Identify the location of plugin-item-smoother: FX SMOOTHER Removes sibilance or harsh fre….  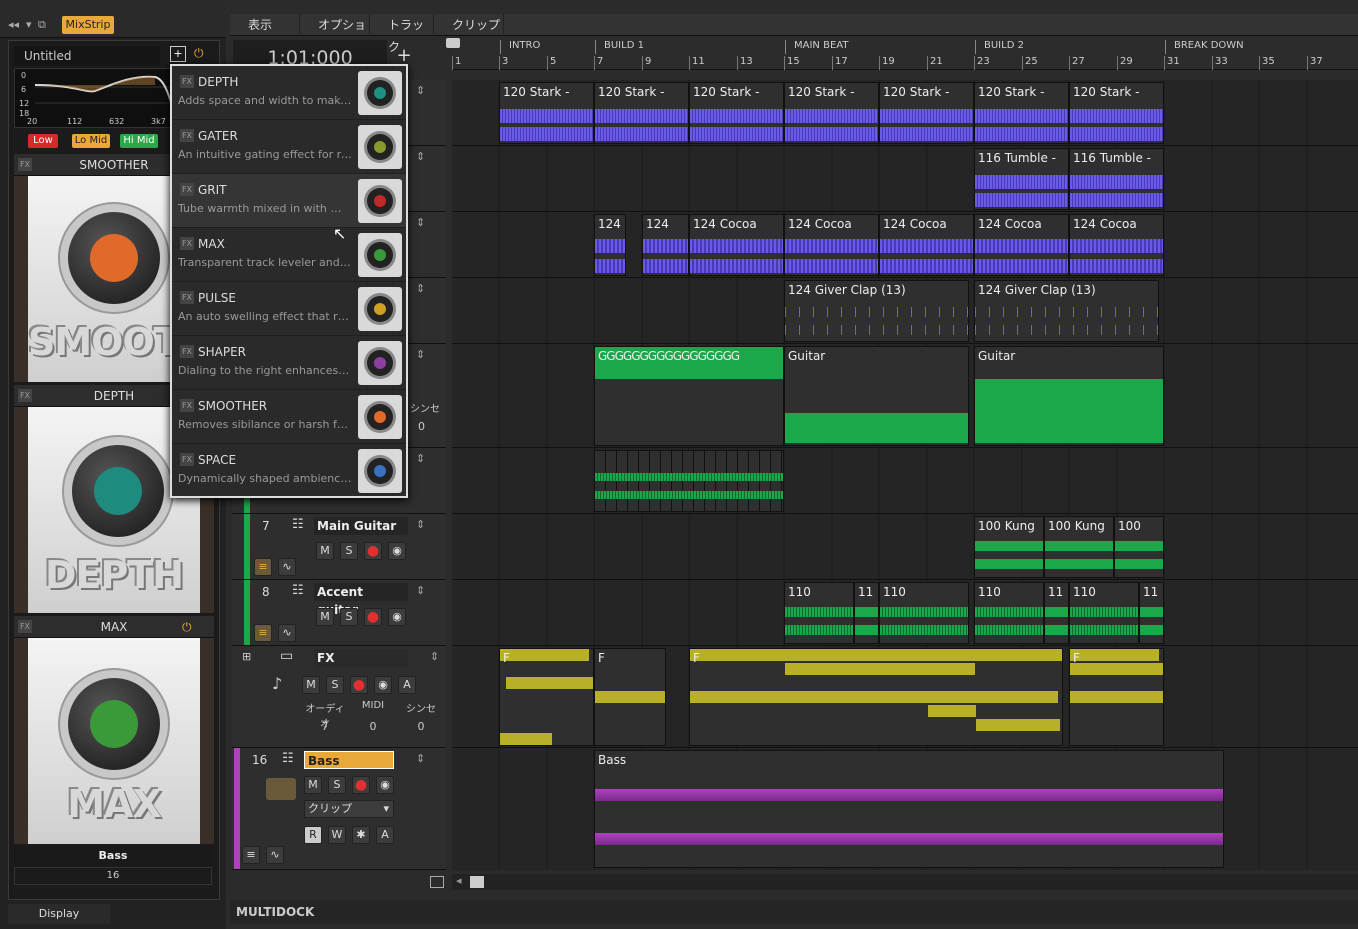
(289, 417).